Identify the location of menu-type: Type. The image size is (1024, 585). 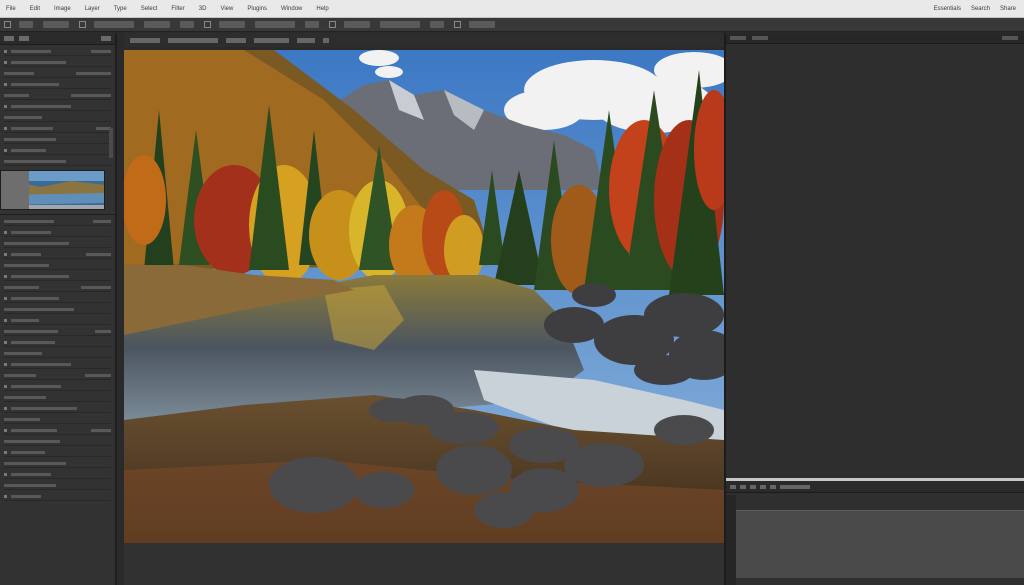
(120, 9).